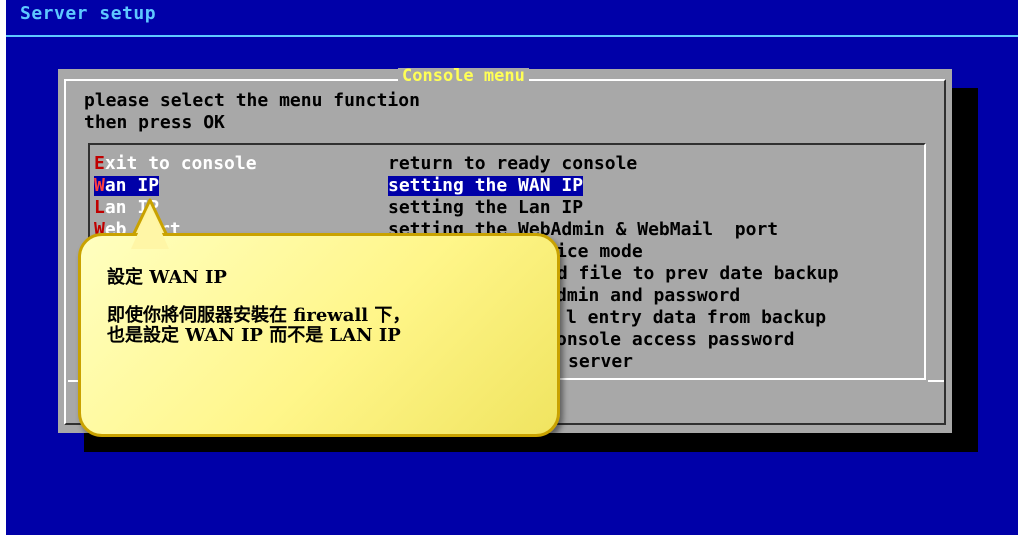 Image resolution: width=1018 pixels, height=535 pixels. I want to click on menu-item-exit-to-console: Exit to console, so click(175, 164).